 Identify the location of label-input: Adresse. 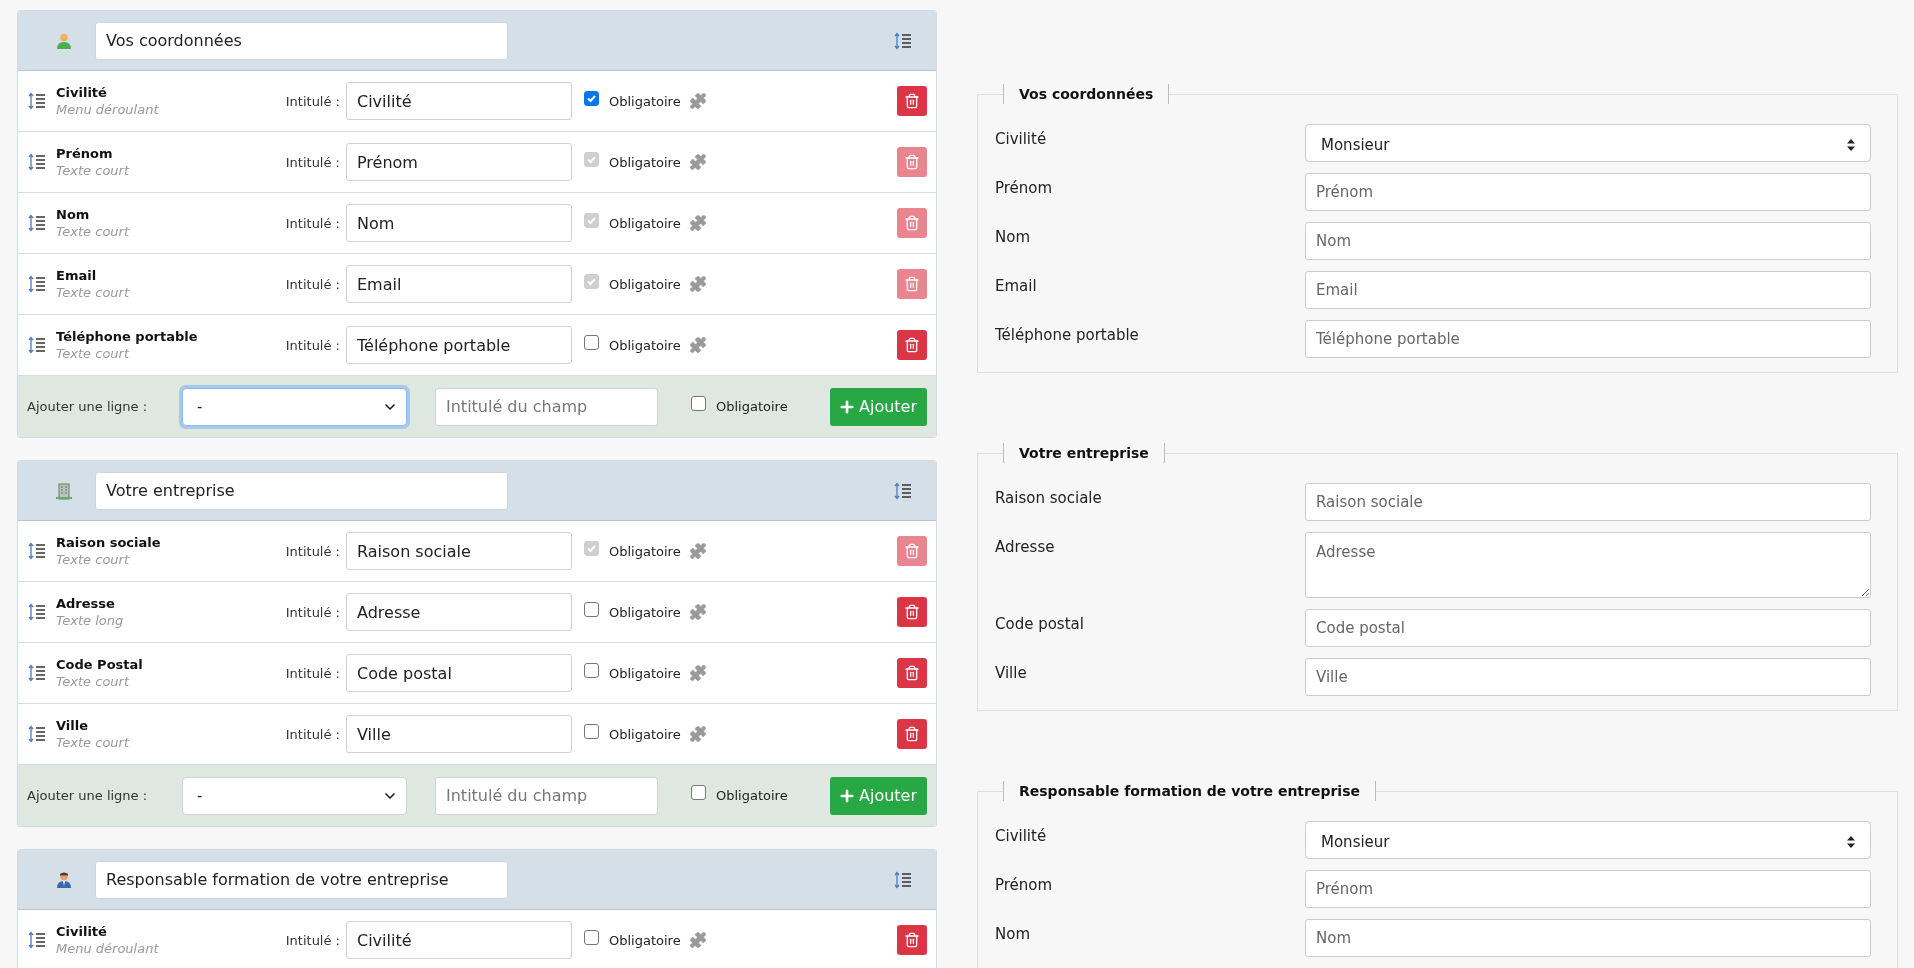
(459, 612).